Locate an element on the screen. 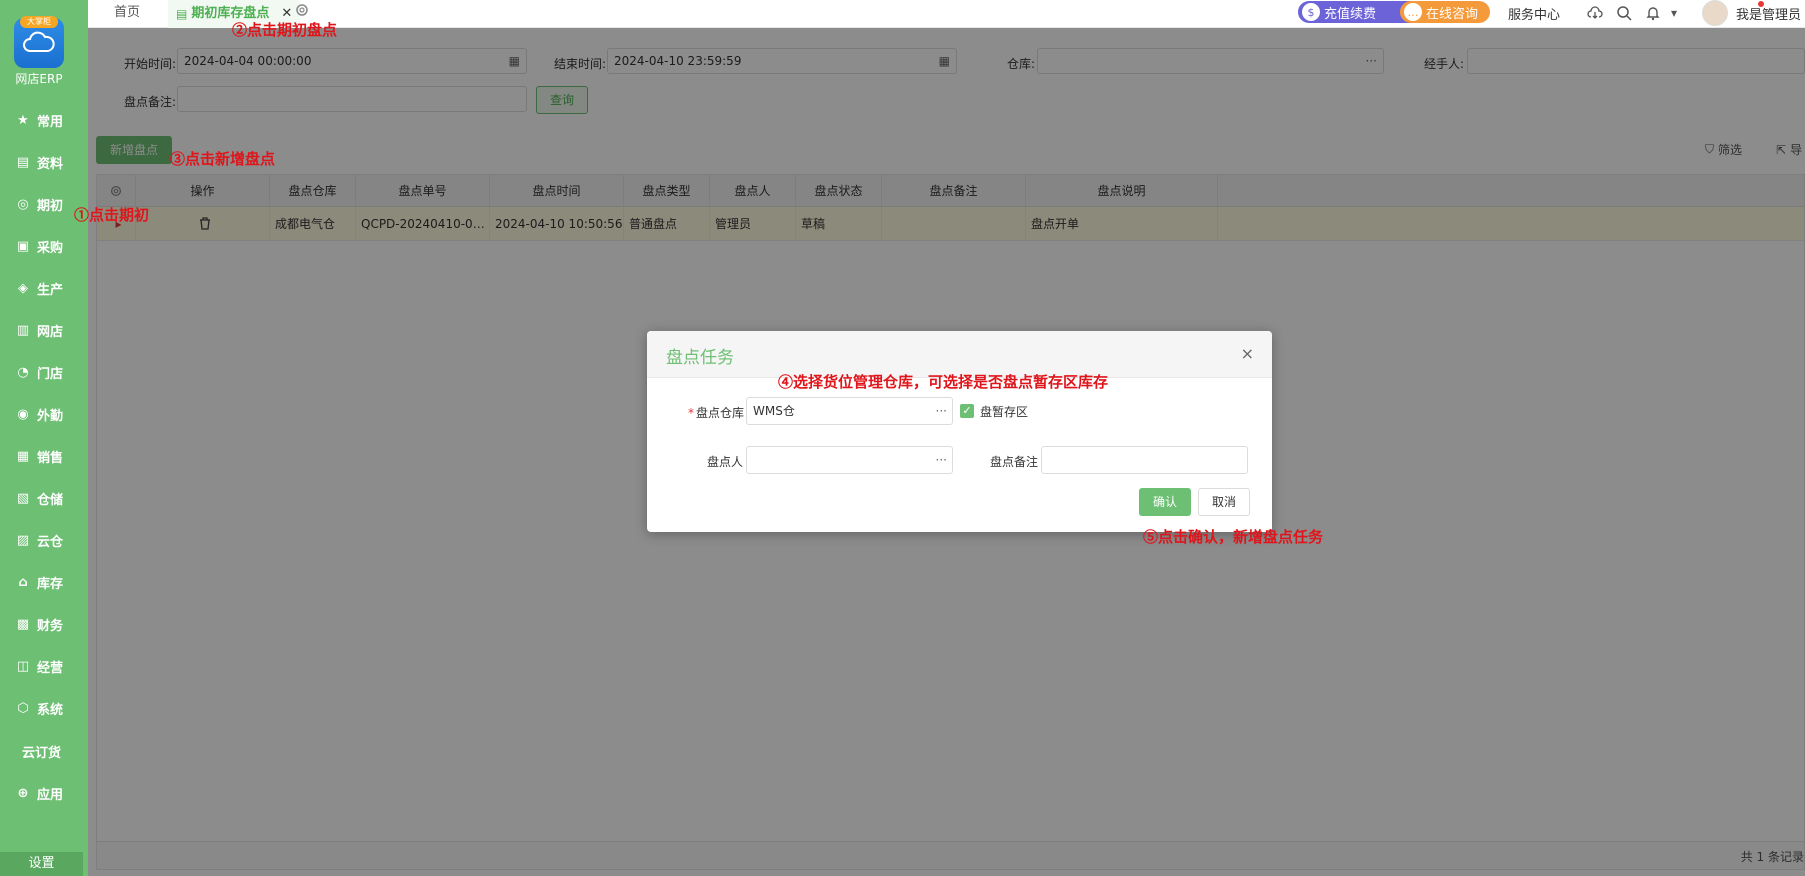 Image resolution: width=1805 pixels, height=876 pixels. shop-icon: ▥ is located at coordinates (23, 330).